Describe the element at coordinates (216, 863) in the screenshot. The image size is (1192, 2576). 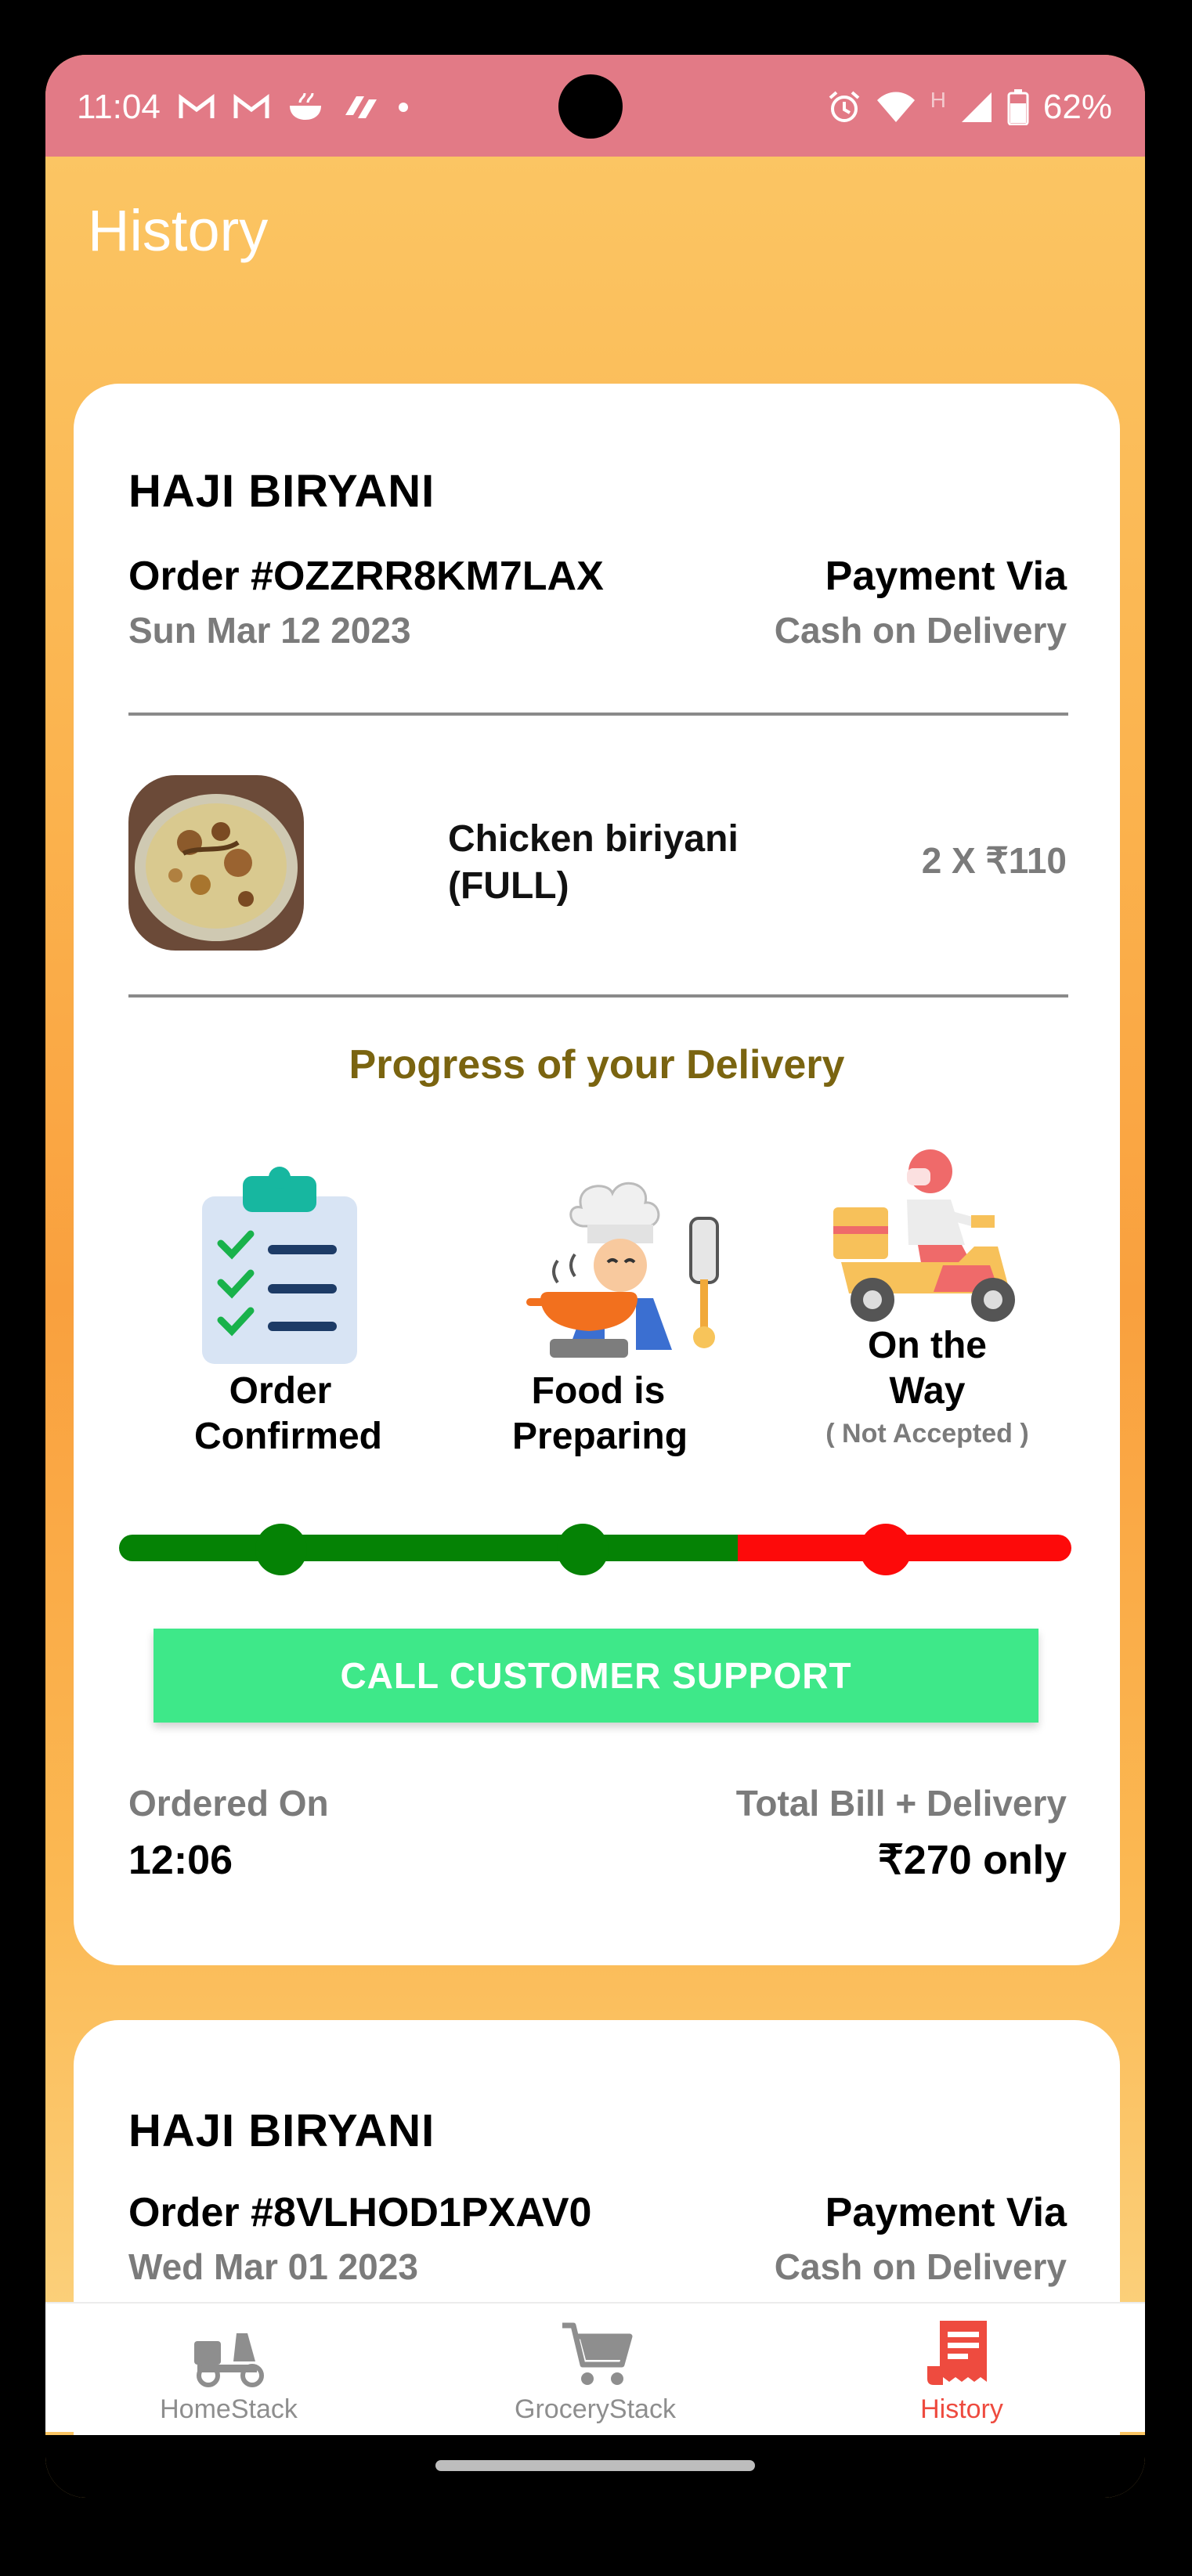
I see `food-thumbnail` at that location.